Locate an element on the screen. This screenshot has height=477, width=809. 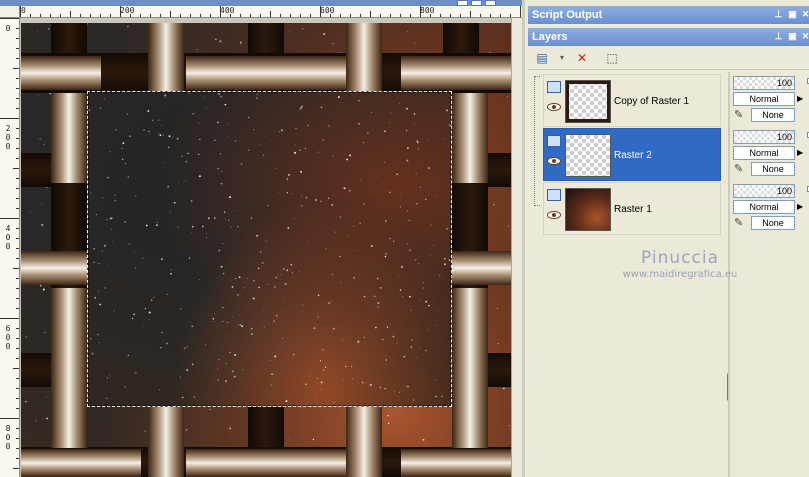
delete-layer-icon: ✕ is located at coordinates (582, 58).